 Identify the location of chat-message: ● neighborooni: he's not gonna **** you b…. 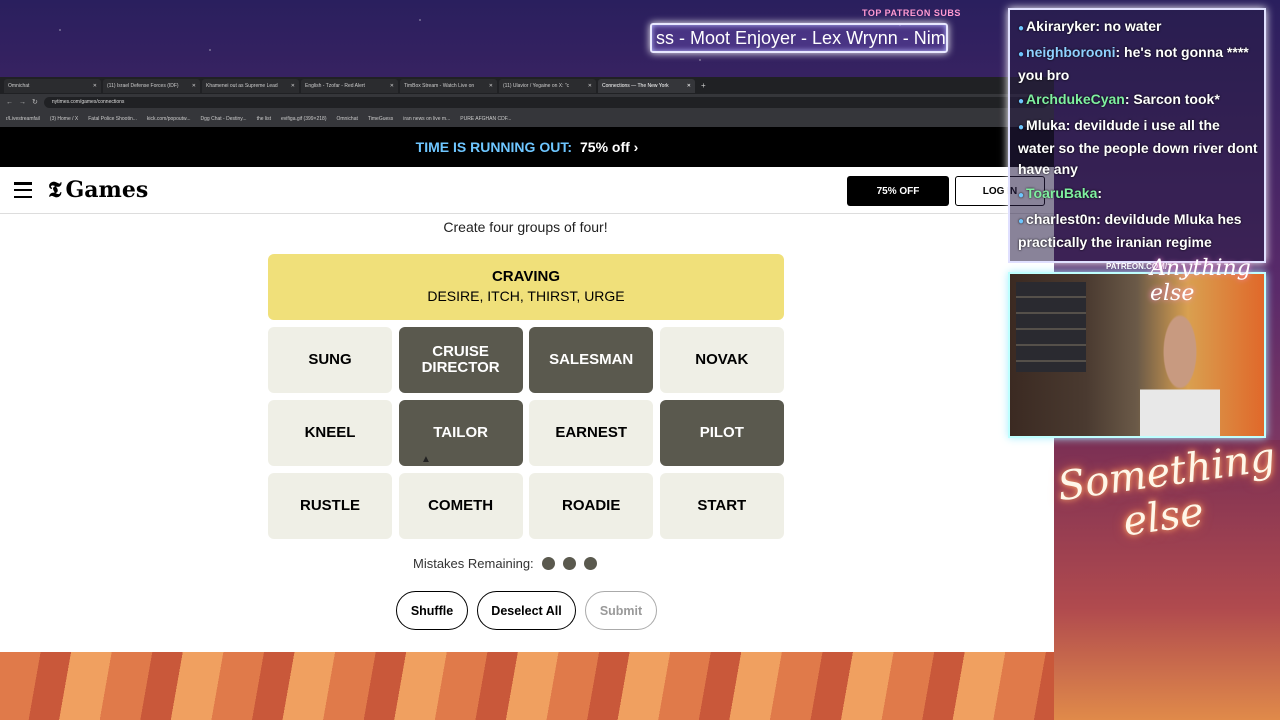
(1133, 63).